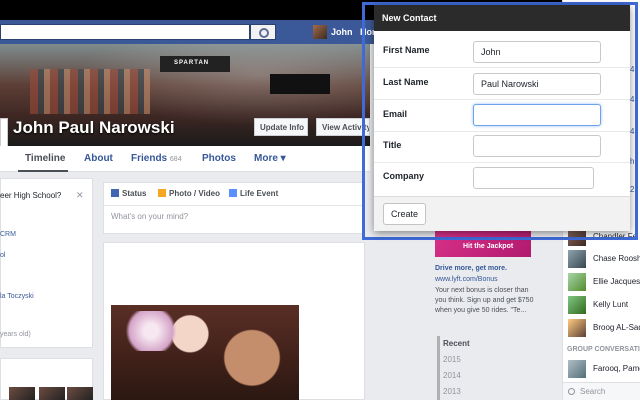 The width and height of the screenshot is (640, 400). Describe the element at coordinates (46, 379) in the screenshot. I see `left-photos-card` at that location.